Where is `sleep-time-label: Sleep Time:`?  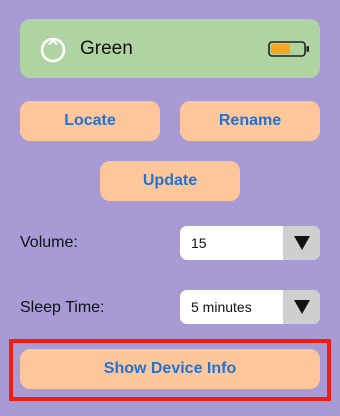 sleep-time-label: Sleep Time: is located at coordinates (62, 307).